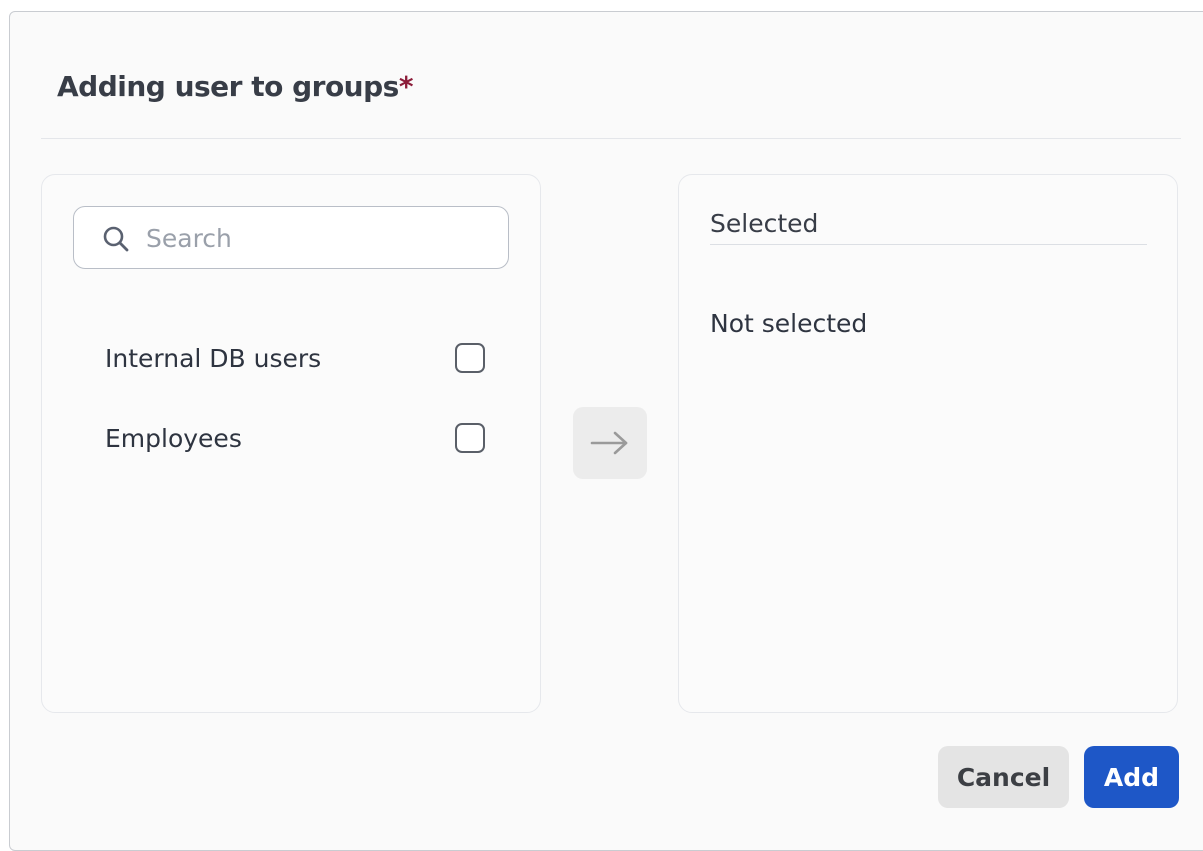  What do you see at coordinates (406, 86) in the screenshot?
I see `required-marker: *` at bounding box center [406, 86].